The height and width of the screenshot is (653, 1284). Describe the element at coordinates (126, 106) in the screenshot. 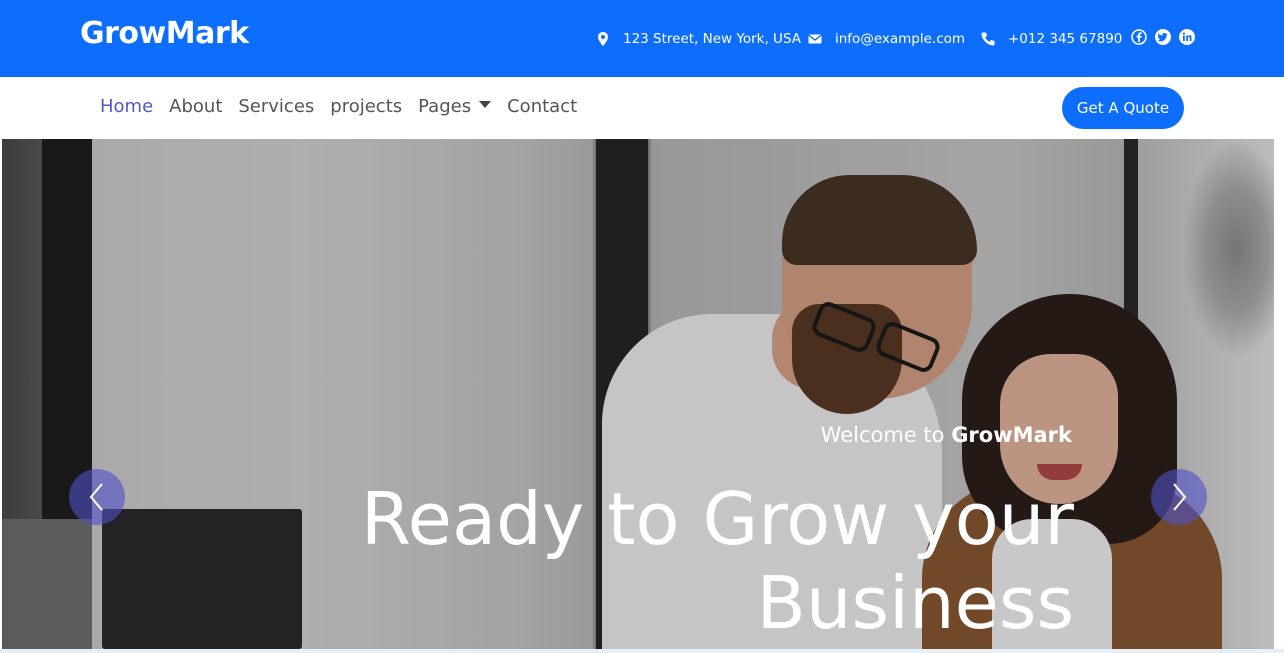

I see `nav-item-home: Home` at that location.